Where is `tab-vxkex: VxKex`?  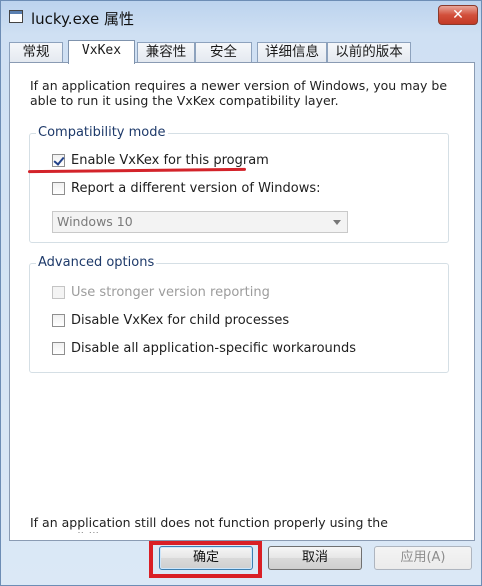
tab-vxkex: VxKex is located at coordinates (101, 52).